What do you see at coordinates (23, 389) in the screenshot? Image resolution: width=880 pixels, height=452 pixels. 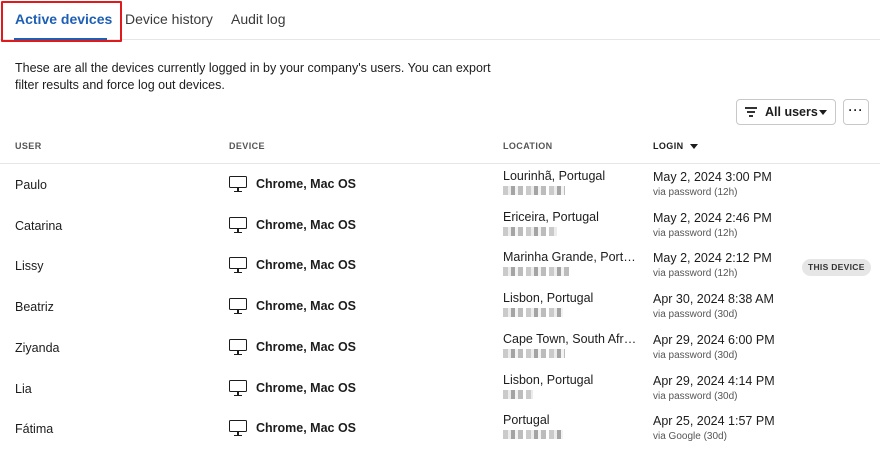 I see `row-user: Lia` at bounding box center [23, 389].